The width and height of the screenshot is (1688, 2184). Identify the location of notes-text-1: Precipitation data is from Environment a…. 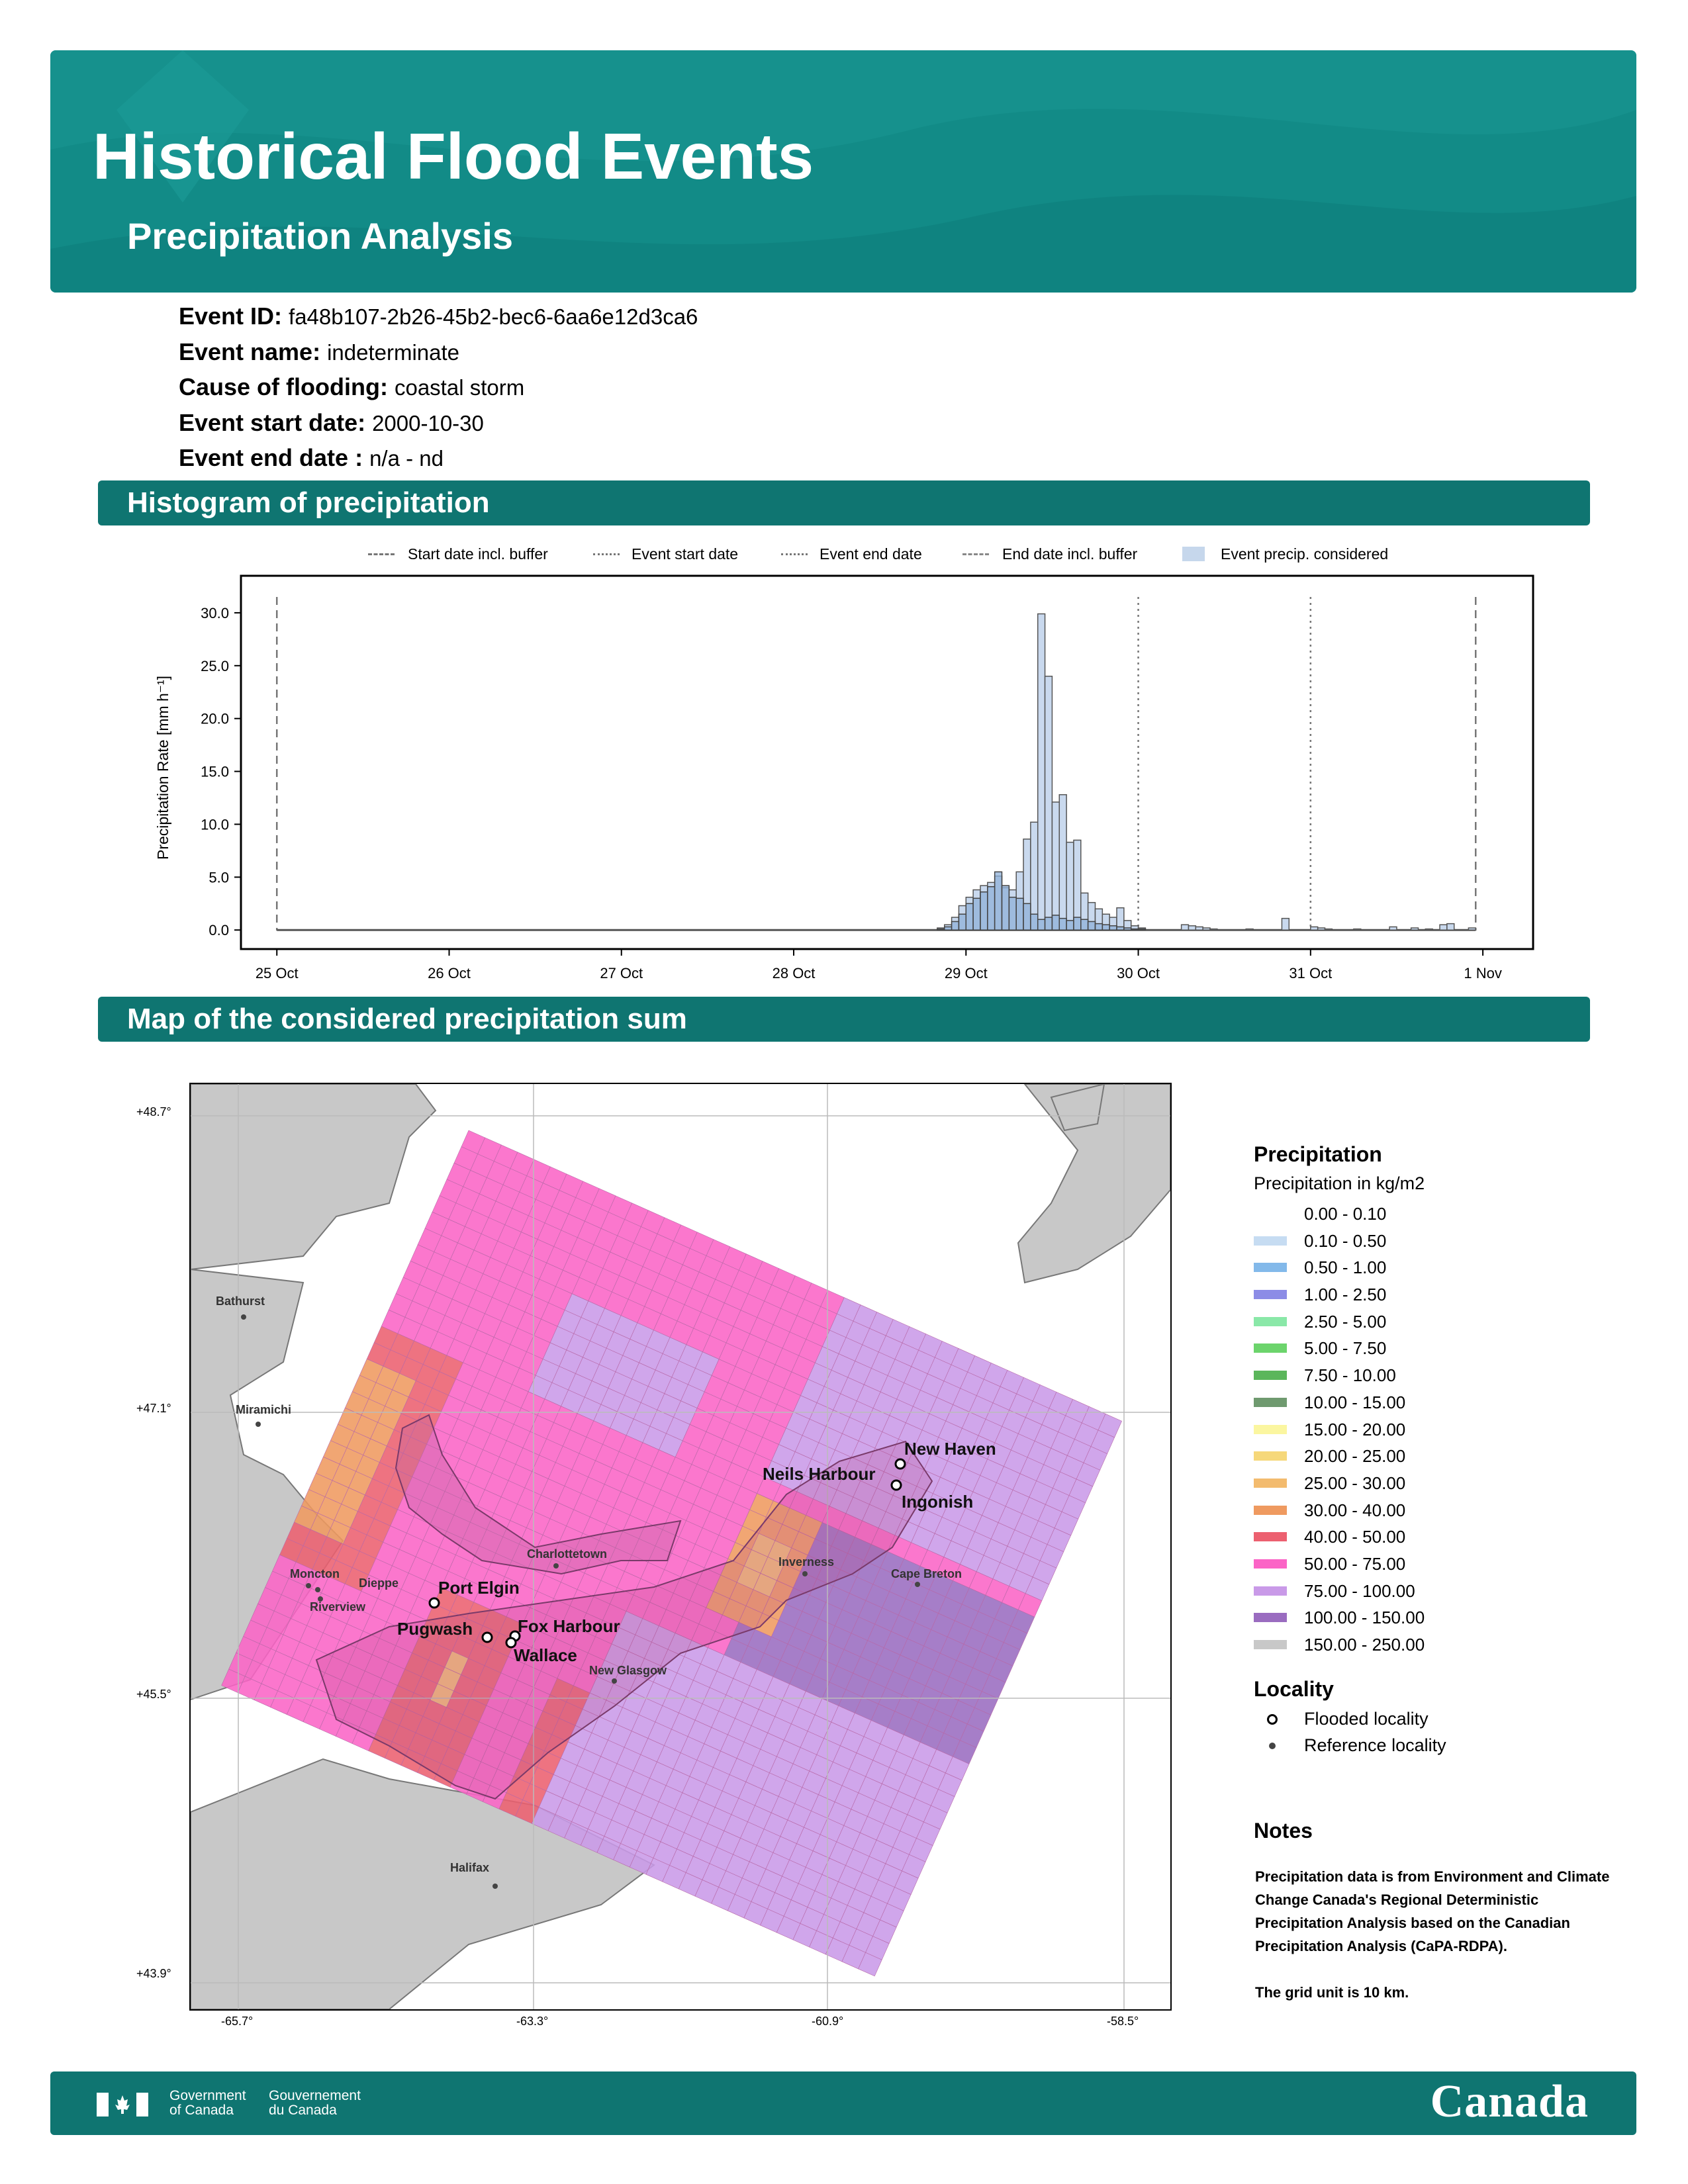
(1432, 1911).